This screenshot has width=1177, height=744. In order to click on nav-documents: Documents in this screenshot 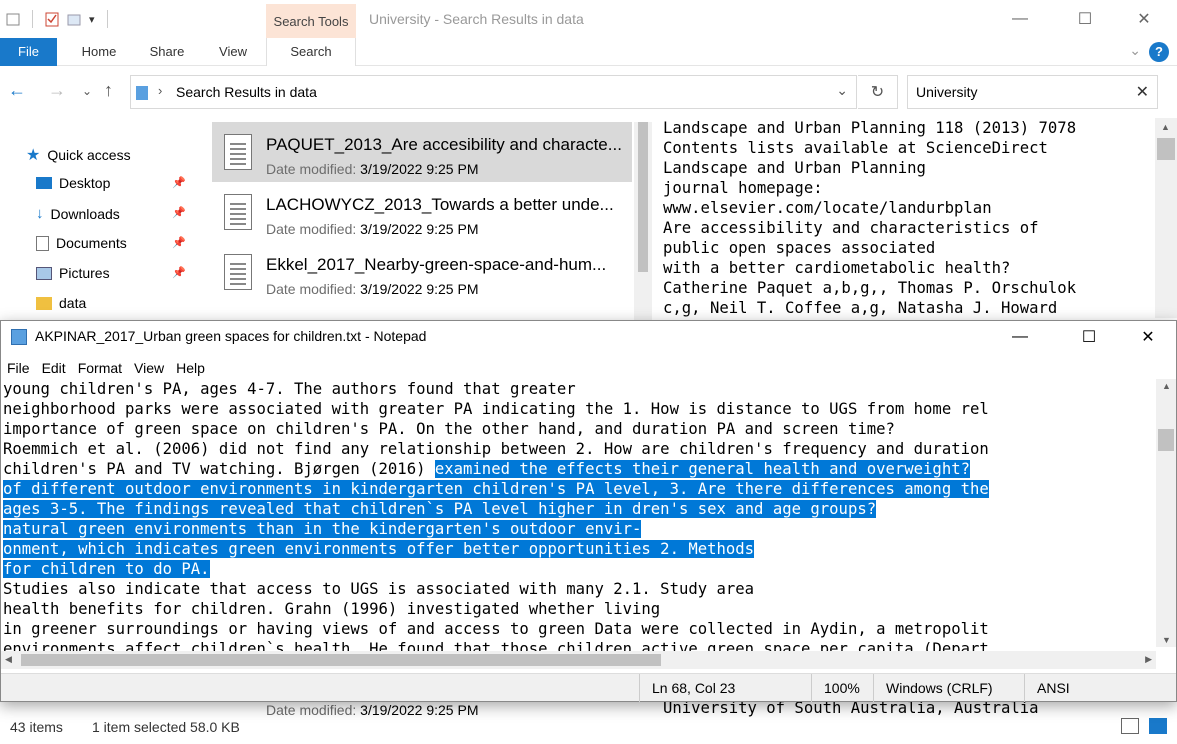, I will do `click(81, 243)`.